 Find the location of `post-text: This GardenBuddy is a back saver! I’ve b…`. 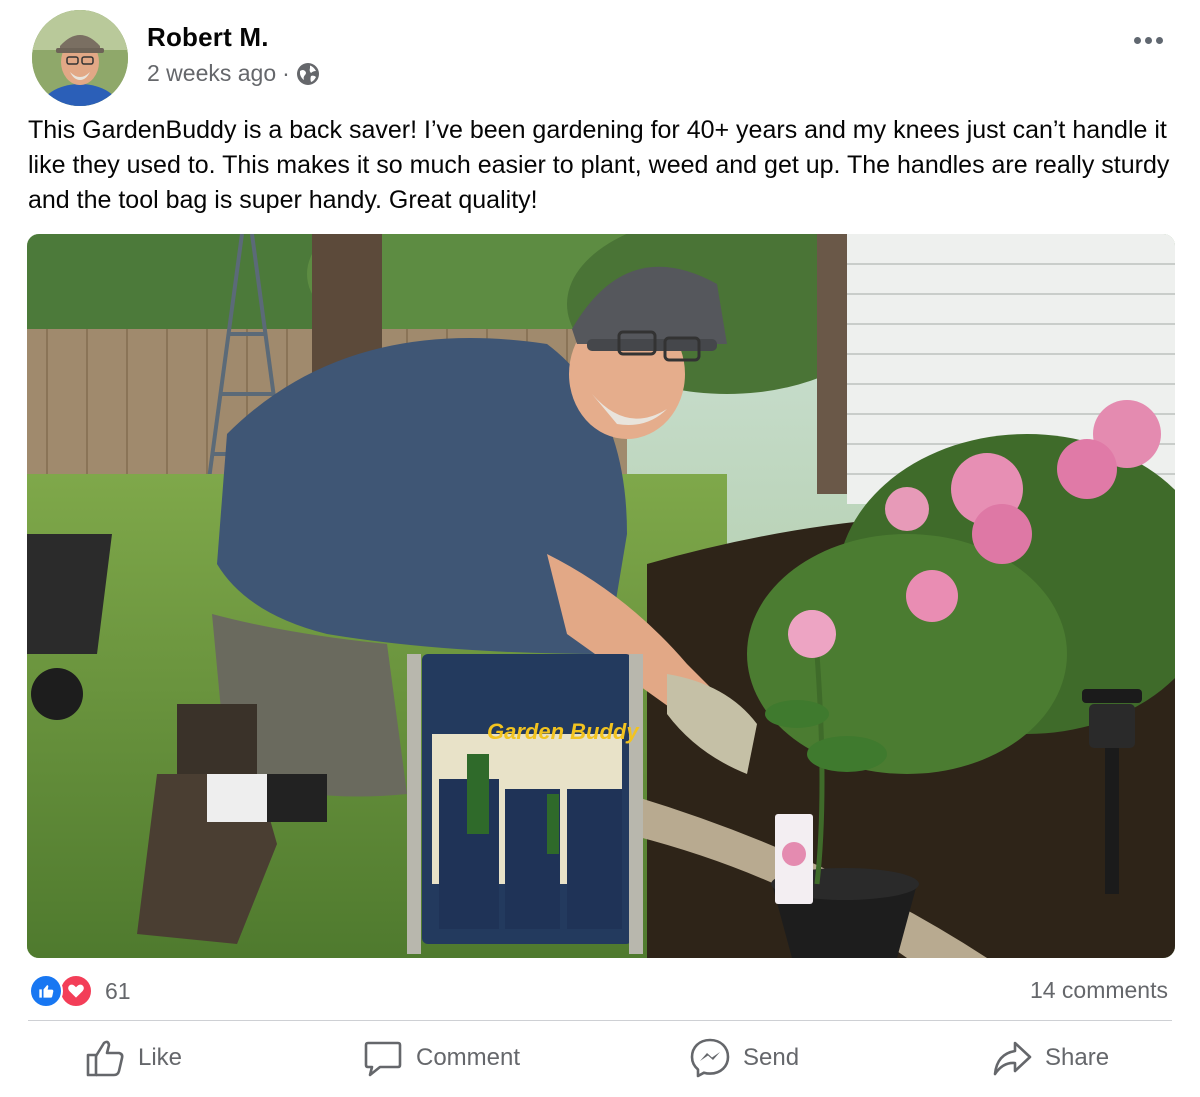

post-text: This GardenBuddy is a back saver! I’ve b… is located at coordinates (599, 165).